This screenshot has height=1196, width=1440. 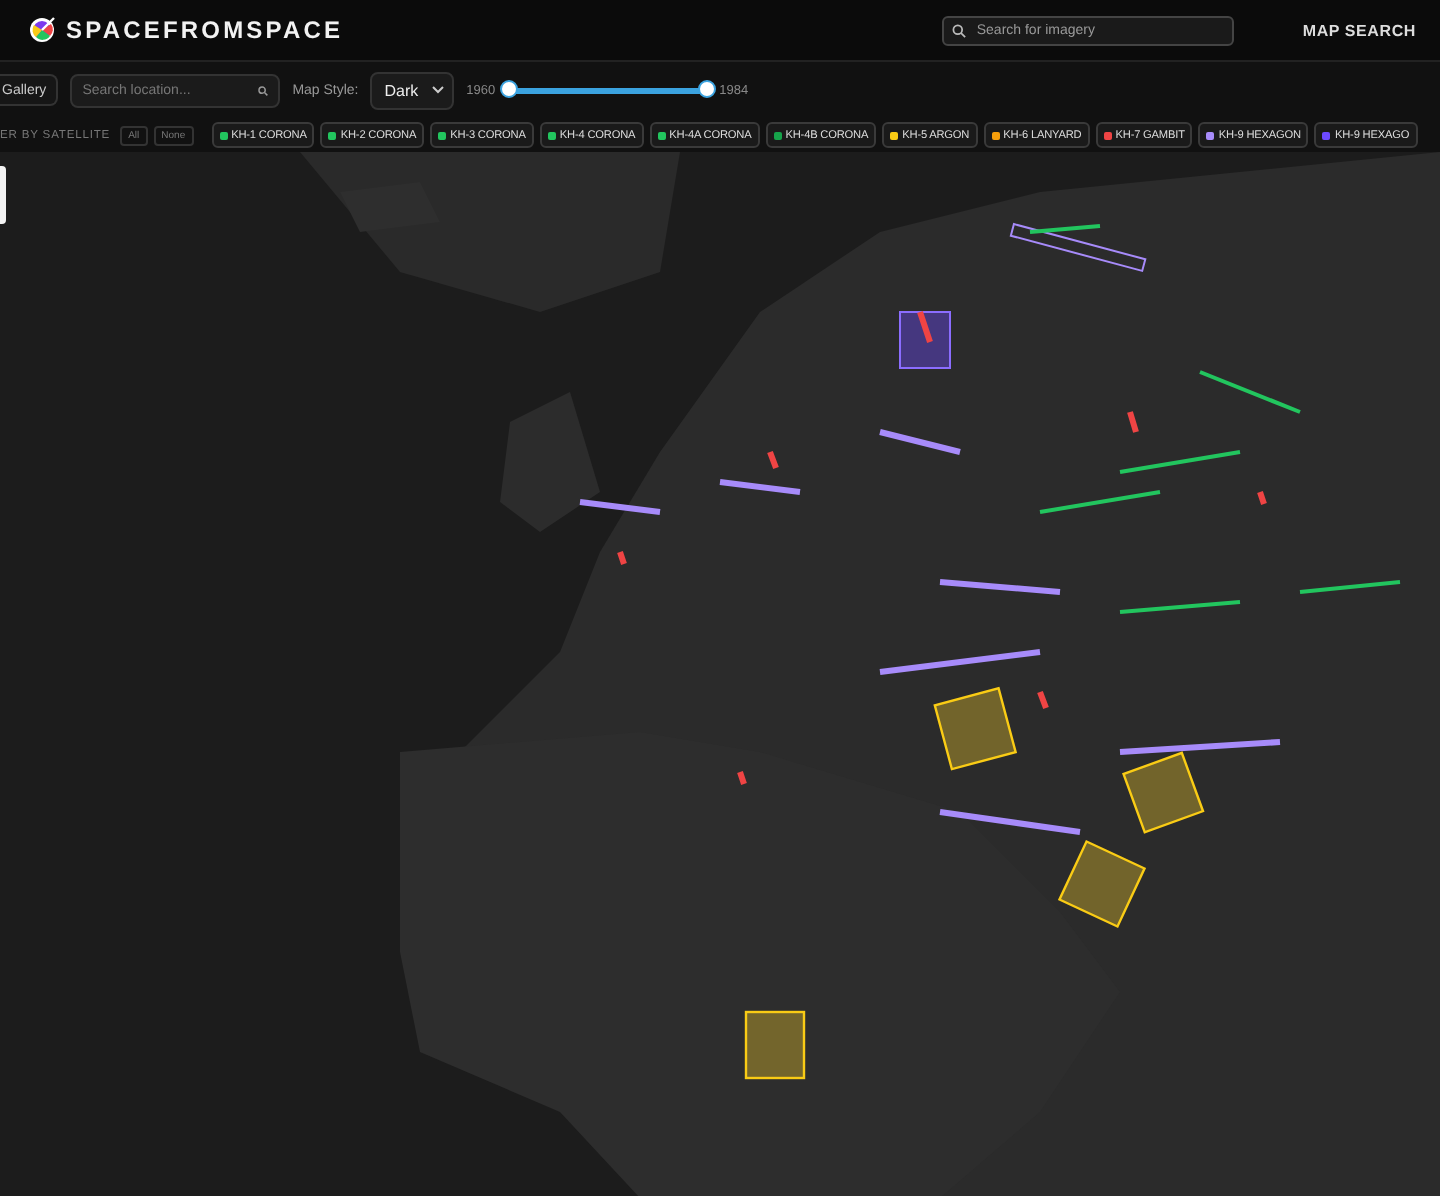 What do you see at coordinates (412, 90) in the screenshot?
I see `map-style-dropdown: Dark` at bounding box center [412, 90].